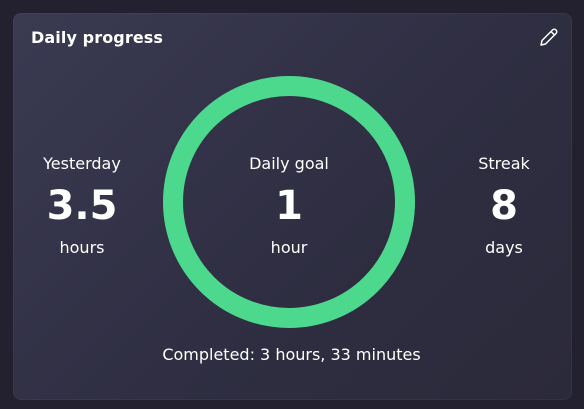  Describe the element at coordinates (289, 163) in the screenshot. I see `daily-goal-label: Daily goal` at that location.